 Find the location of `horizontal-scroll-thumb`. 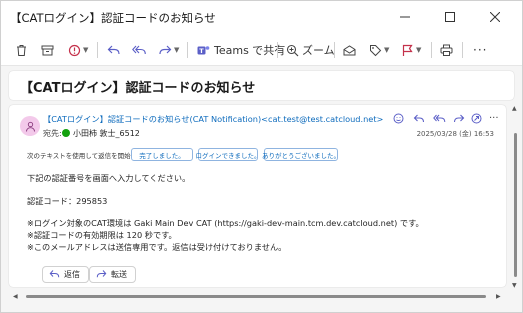

horizontal-scroll-thumb is located at coordinates (256, 296).